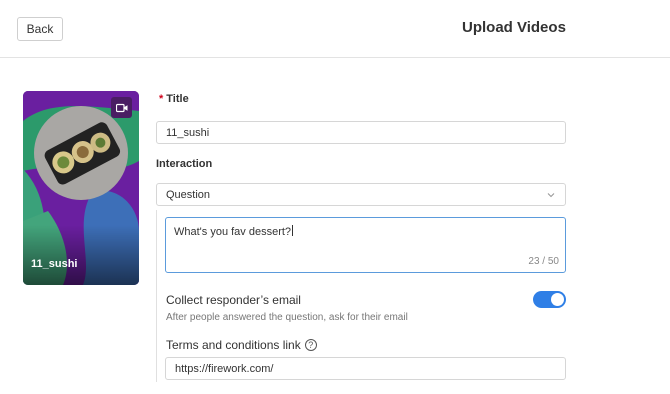  I want to click on required-mark: *, so click(161, 99).